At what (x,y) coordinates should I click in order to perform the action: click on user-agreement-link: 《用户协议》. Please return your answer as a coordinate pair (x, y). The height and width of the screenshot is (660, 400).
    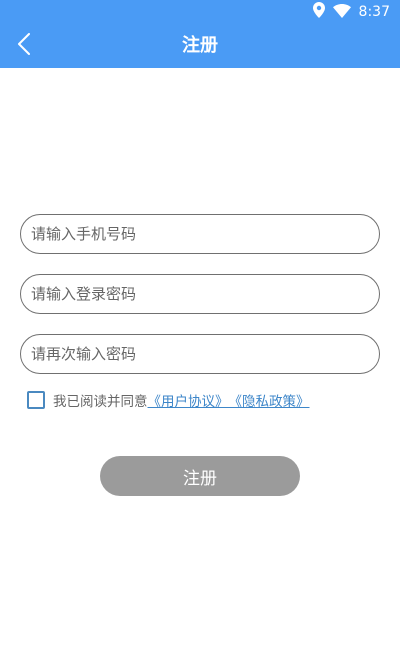
    Looking at the image, I should click on (188, 400).